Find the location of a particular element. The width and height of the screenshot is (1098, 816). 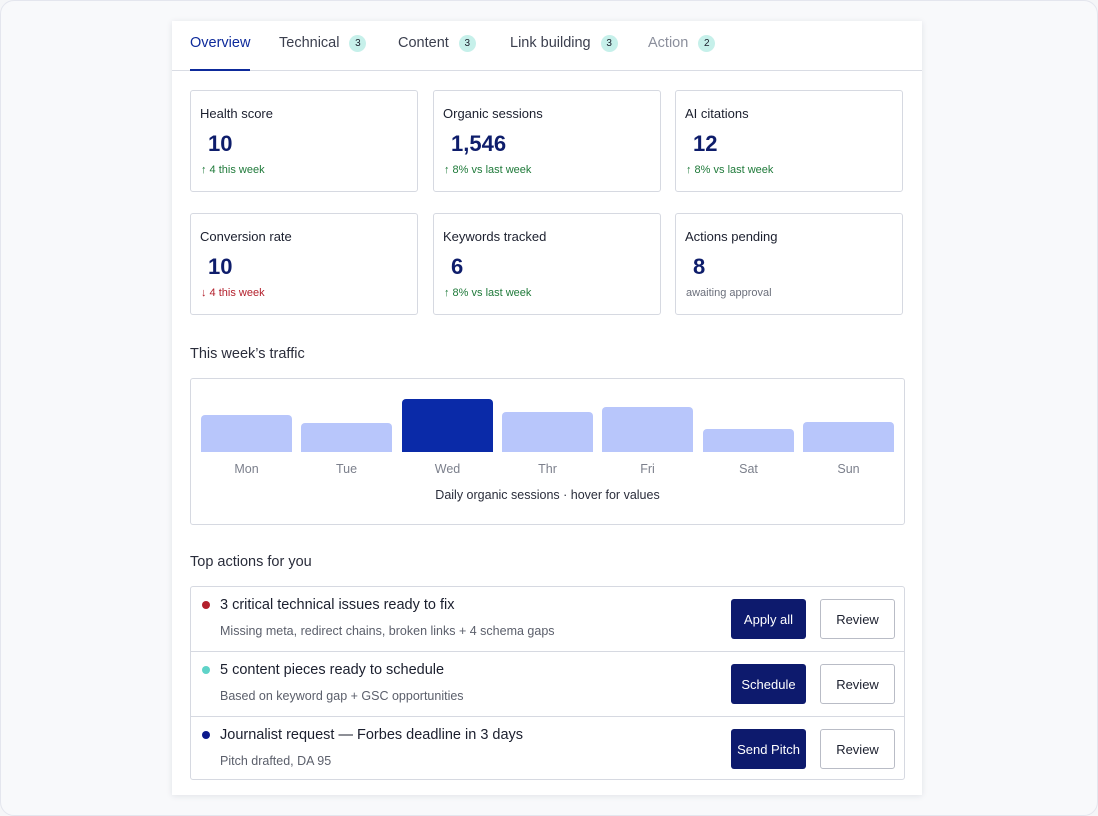

day-label: Sun is located at coordinates (848, 469).